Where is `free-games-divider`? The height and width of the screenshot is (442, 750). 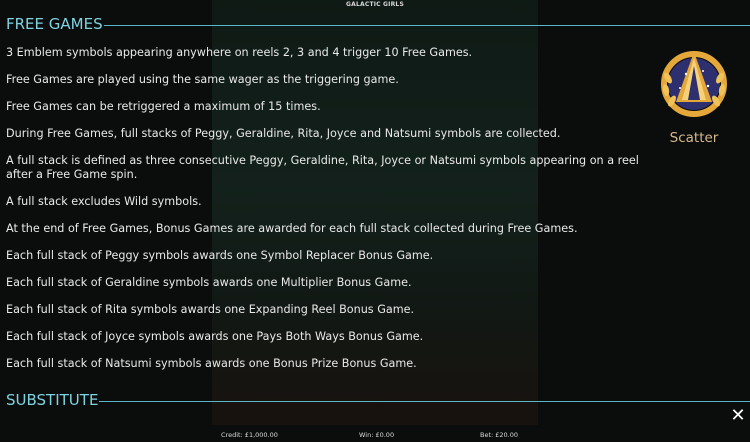
free-games-divider is located at coordinates (427, 25).